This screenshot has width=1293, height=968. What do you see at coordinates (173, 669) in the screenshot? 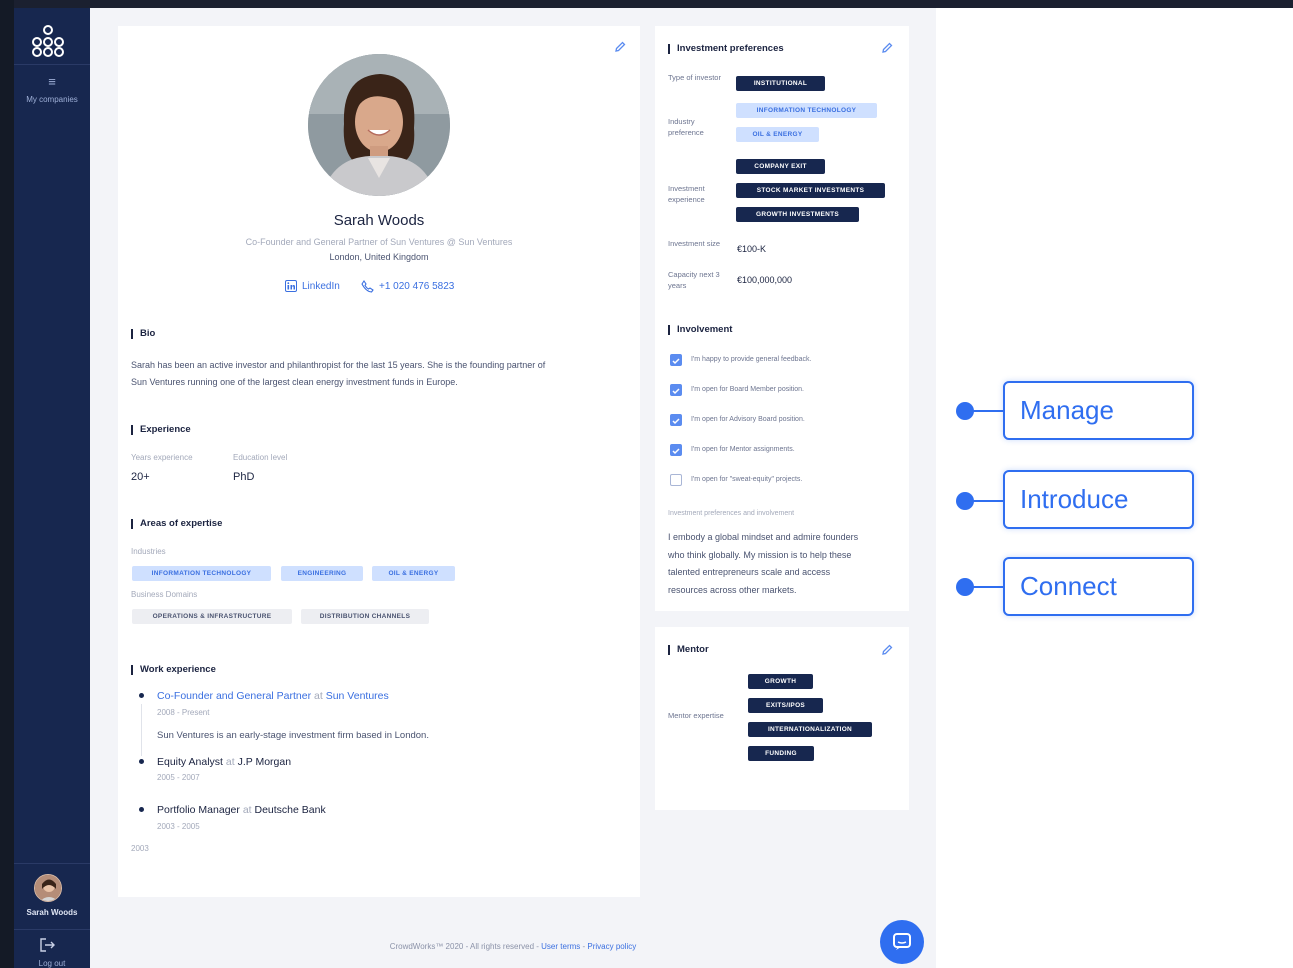
I see `work-experience-heading: Work experience` at bounding box center [173, 669].